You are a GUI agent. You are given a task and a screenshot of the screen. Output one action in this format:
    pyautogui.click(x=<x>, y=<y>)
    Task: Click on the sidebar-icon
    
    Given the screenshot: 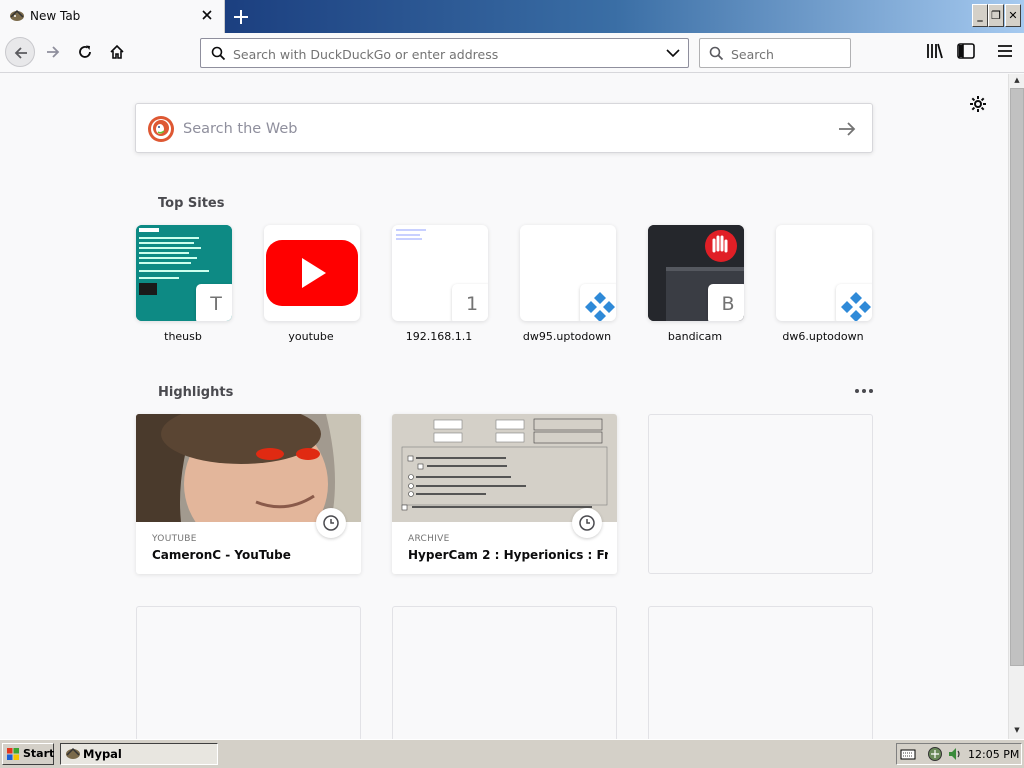 What is the action you would take?
    pyautogui.click(x=966, y=51)
    